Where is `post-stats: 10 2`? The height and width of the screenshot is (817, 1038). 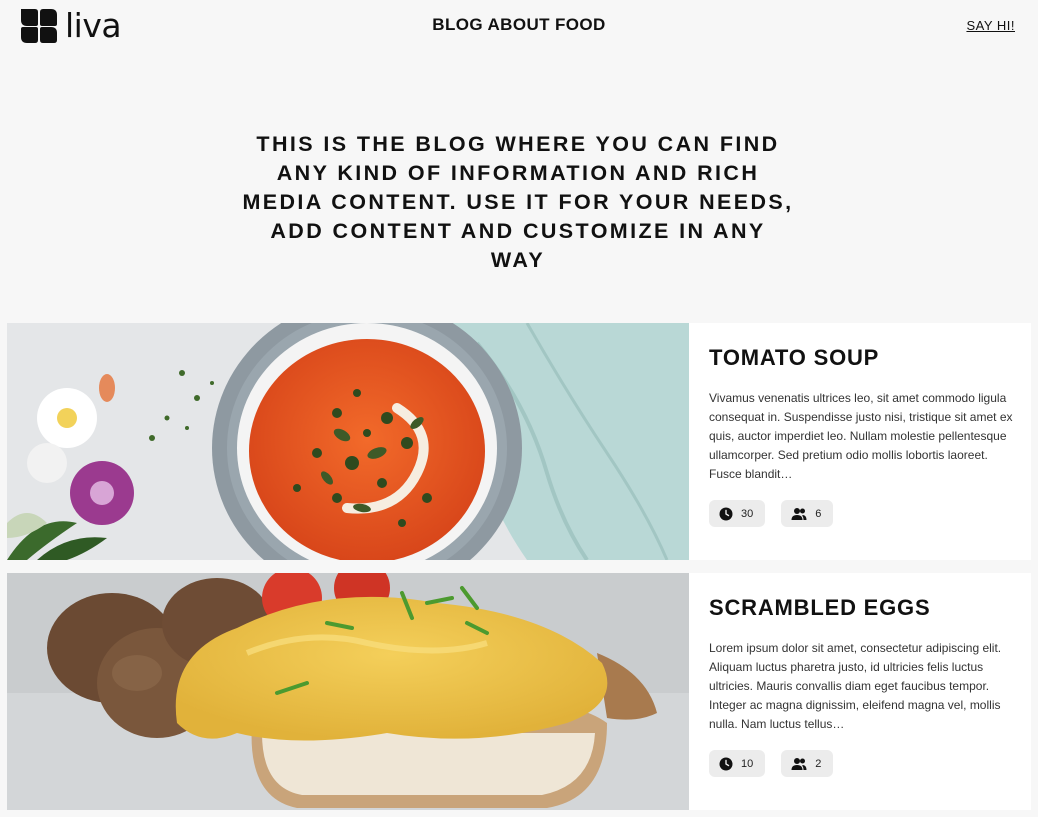
post-stats: 10 2 is located at coordinates (771, 763).